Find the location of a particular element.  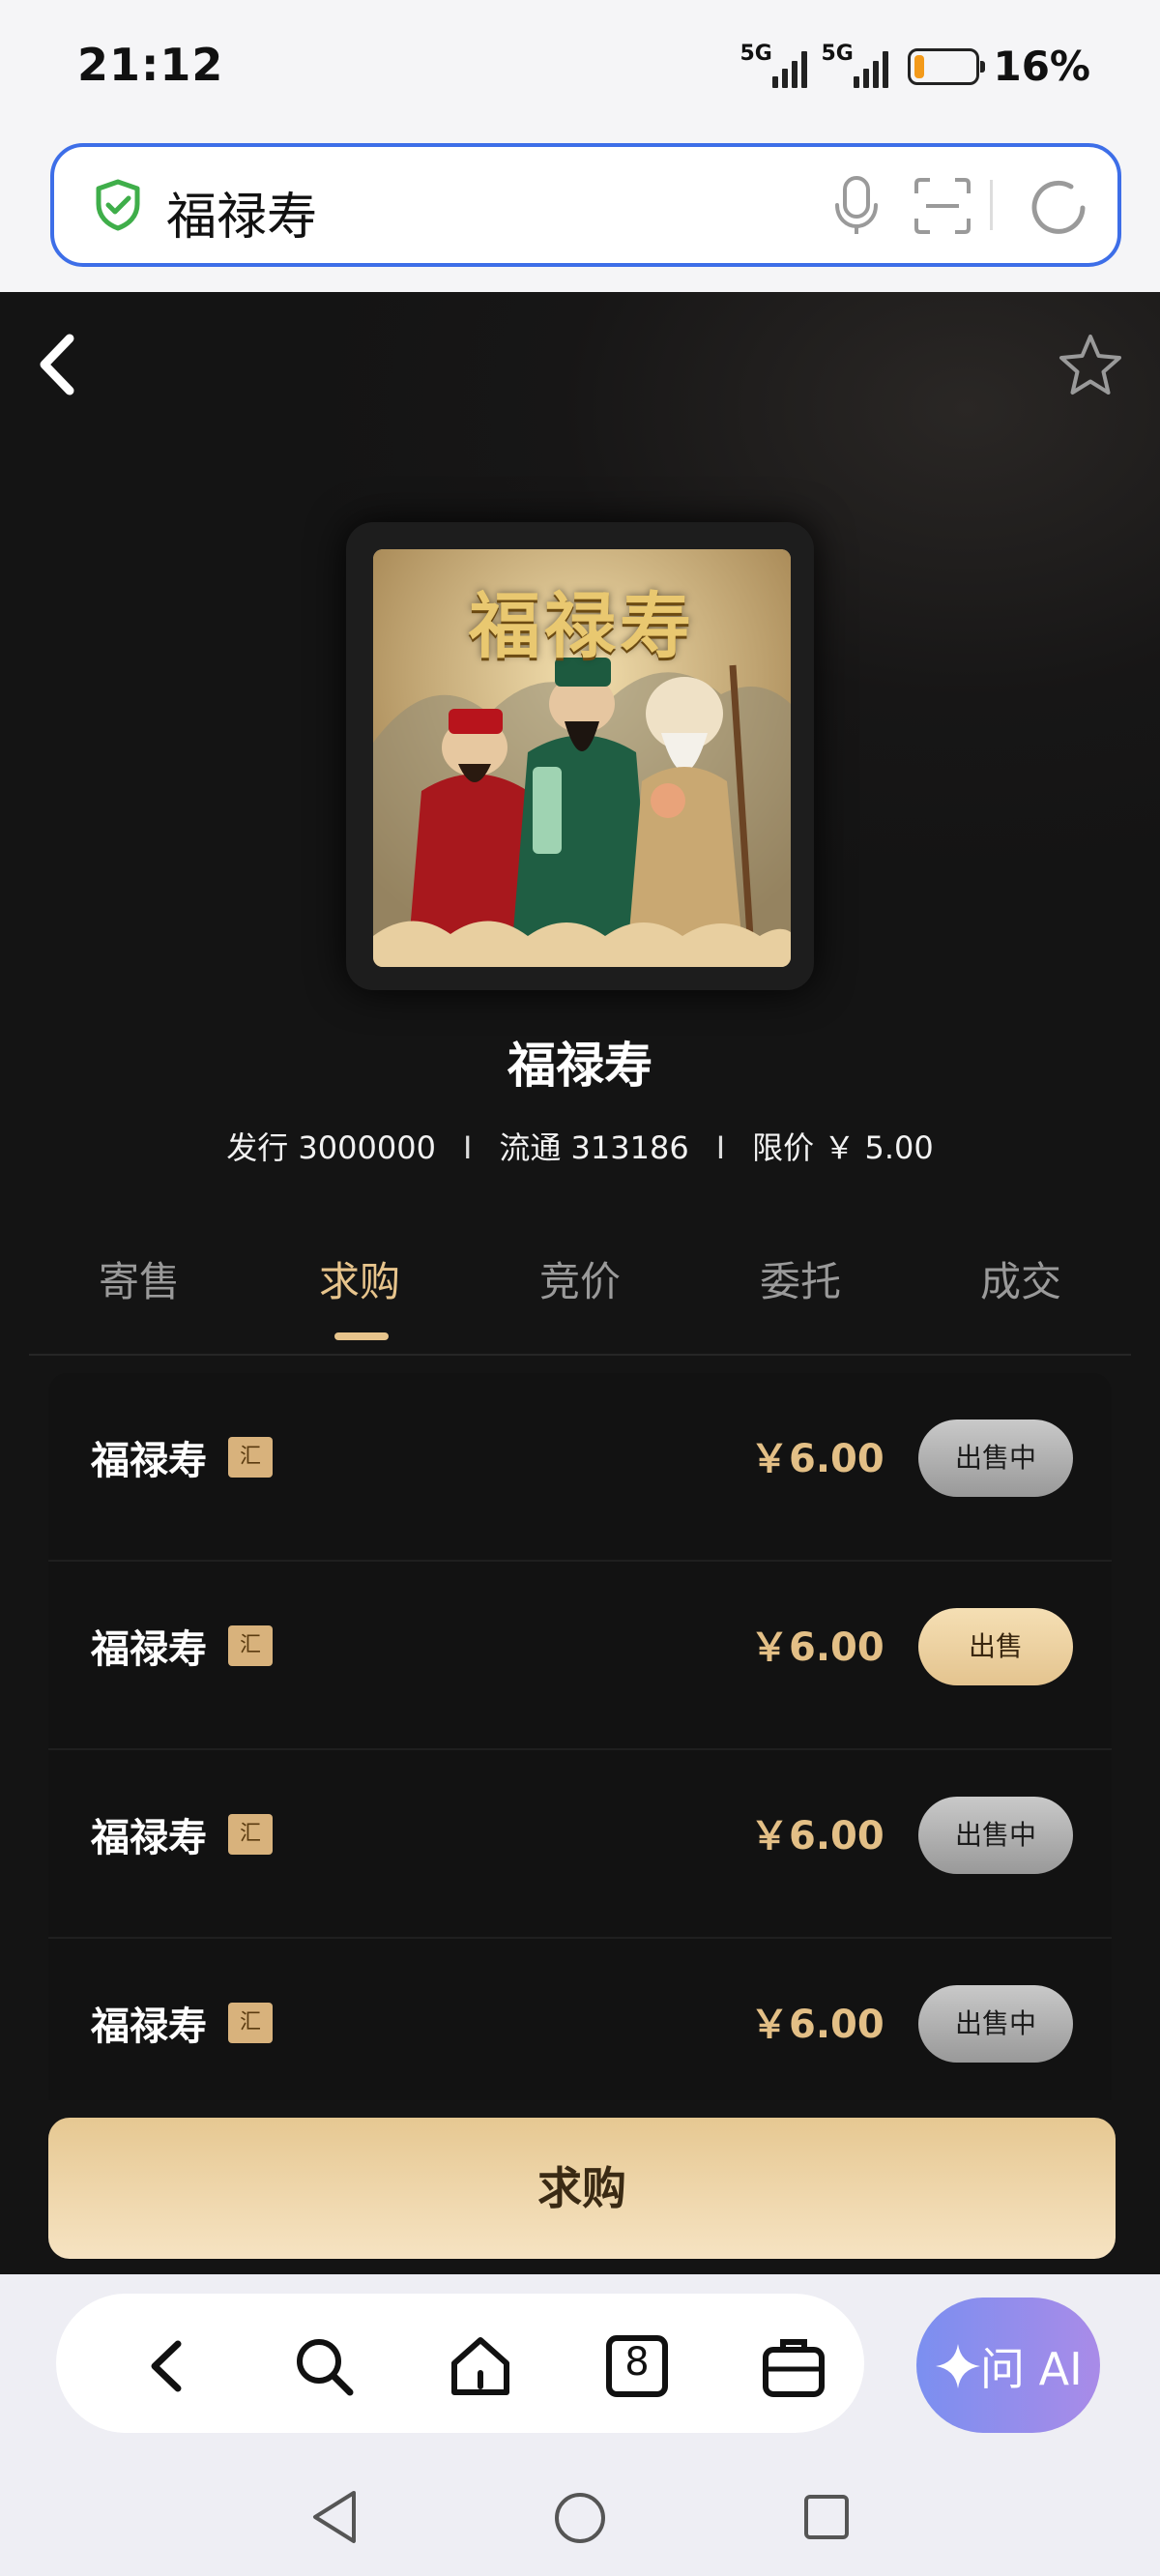

price-limit: 限价 ￥ 5.00 is located at coordinates (843, 1147).